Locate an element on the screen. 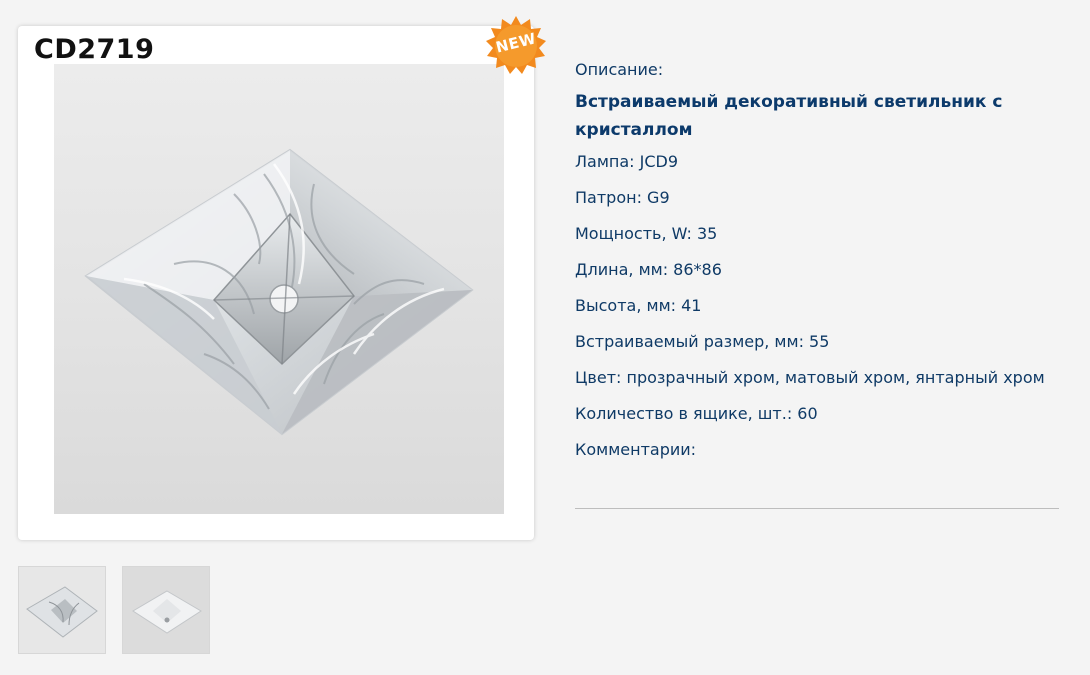 The height and width of the screenshot is (675, 1090). spec-cutout-size: Встраиваемый размер, мм: 55 is located at coordinates (702, 341).